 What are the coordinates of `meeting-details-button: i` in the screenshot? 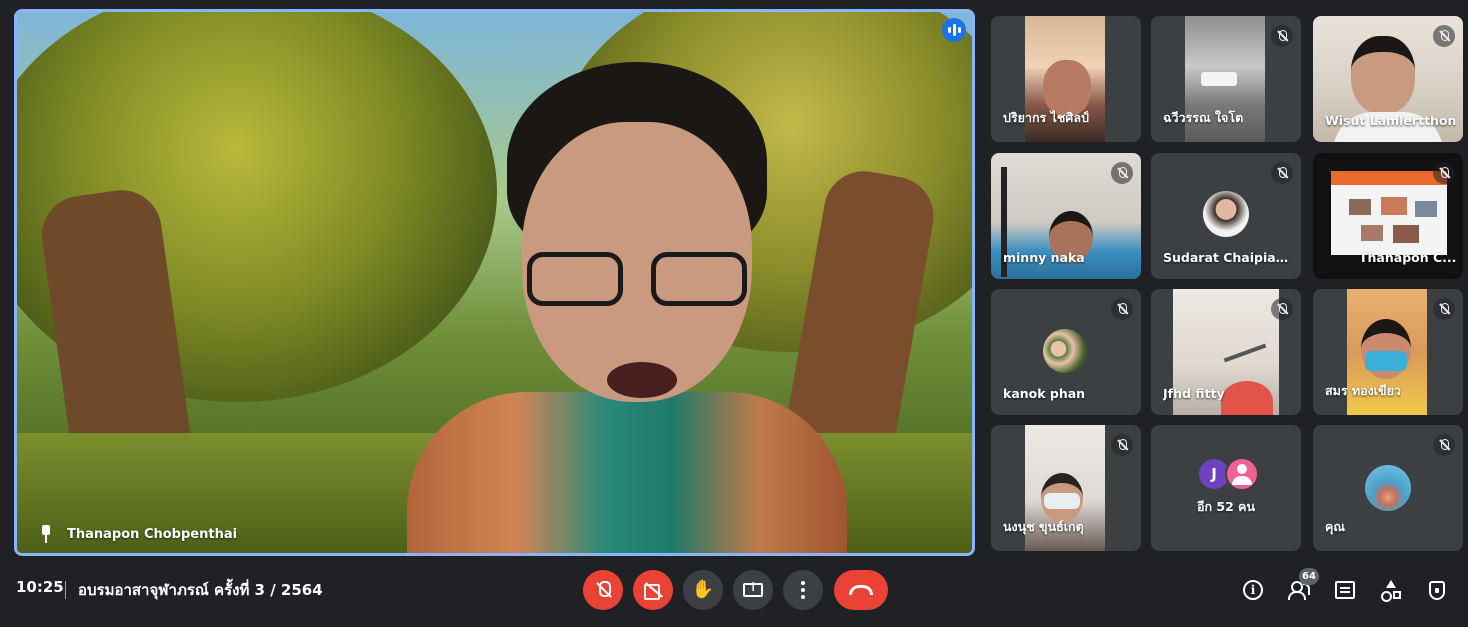 It's located at (1253, 590).